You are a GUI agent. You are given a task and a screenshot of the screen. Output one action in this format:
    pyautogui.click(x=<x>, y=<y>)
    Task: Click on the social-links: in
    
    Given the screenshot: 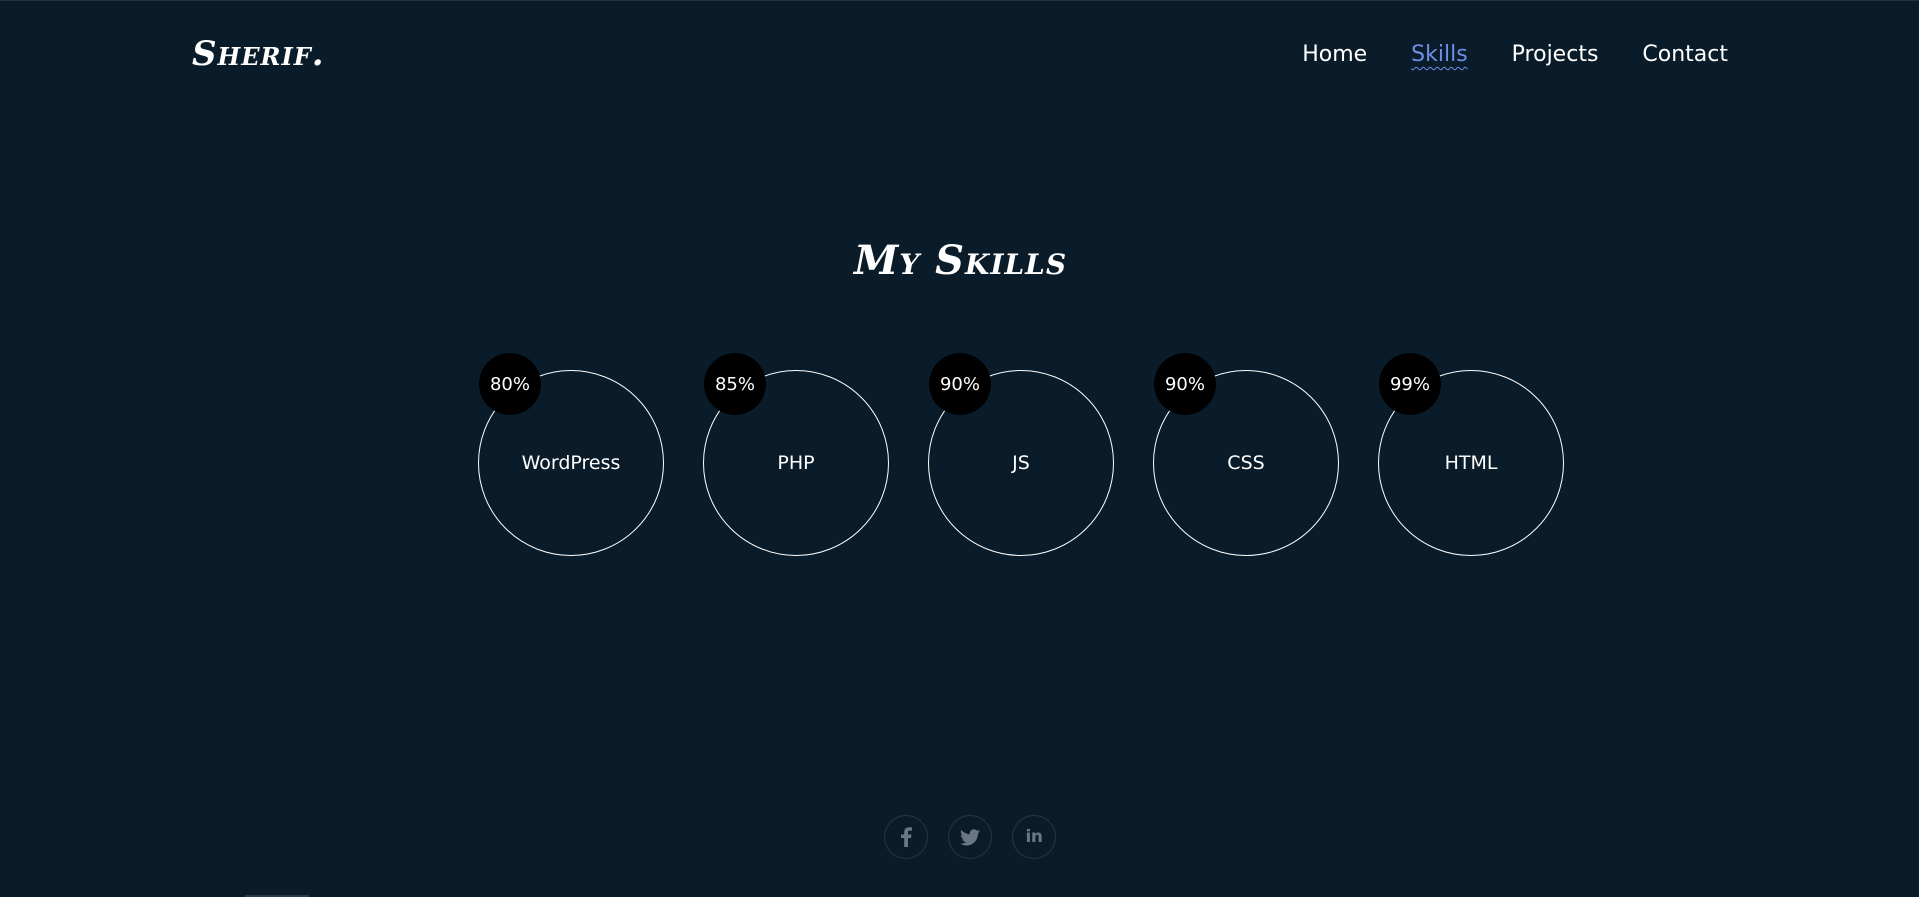 What is the action you would take?
    pyautogui.click(x=980, y=837)
    